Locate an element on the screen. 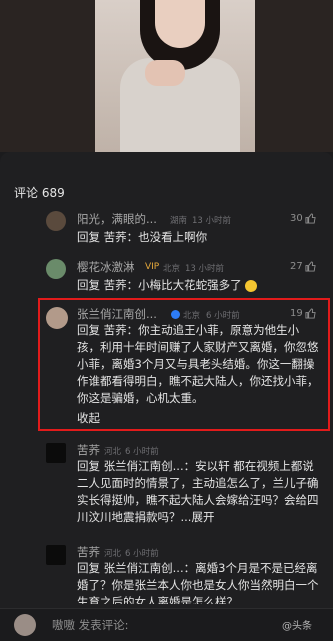  comment-input: 嗷嗷 发表评论: is located at coordinates (90, 625).